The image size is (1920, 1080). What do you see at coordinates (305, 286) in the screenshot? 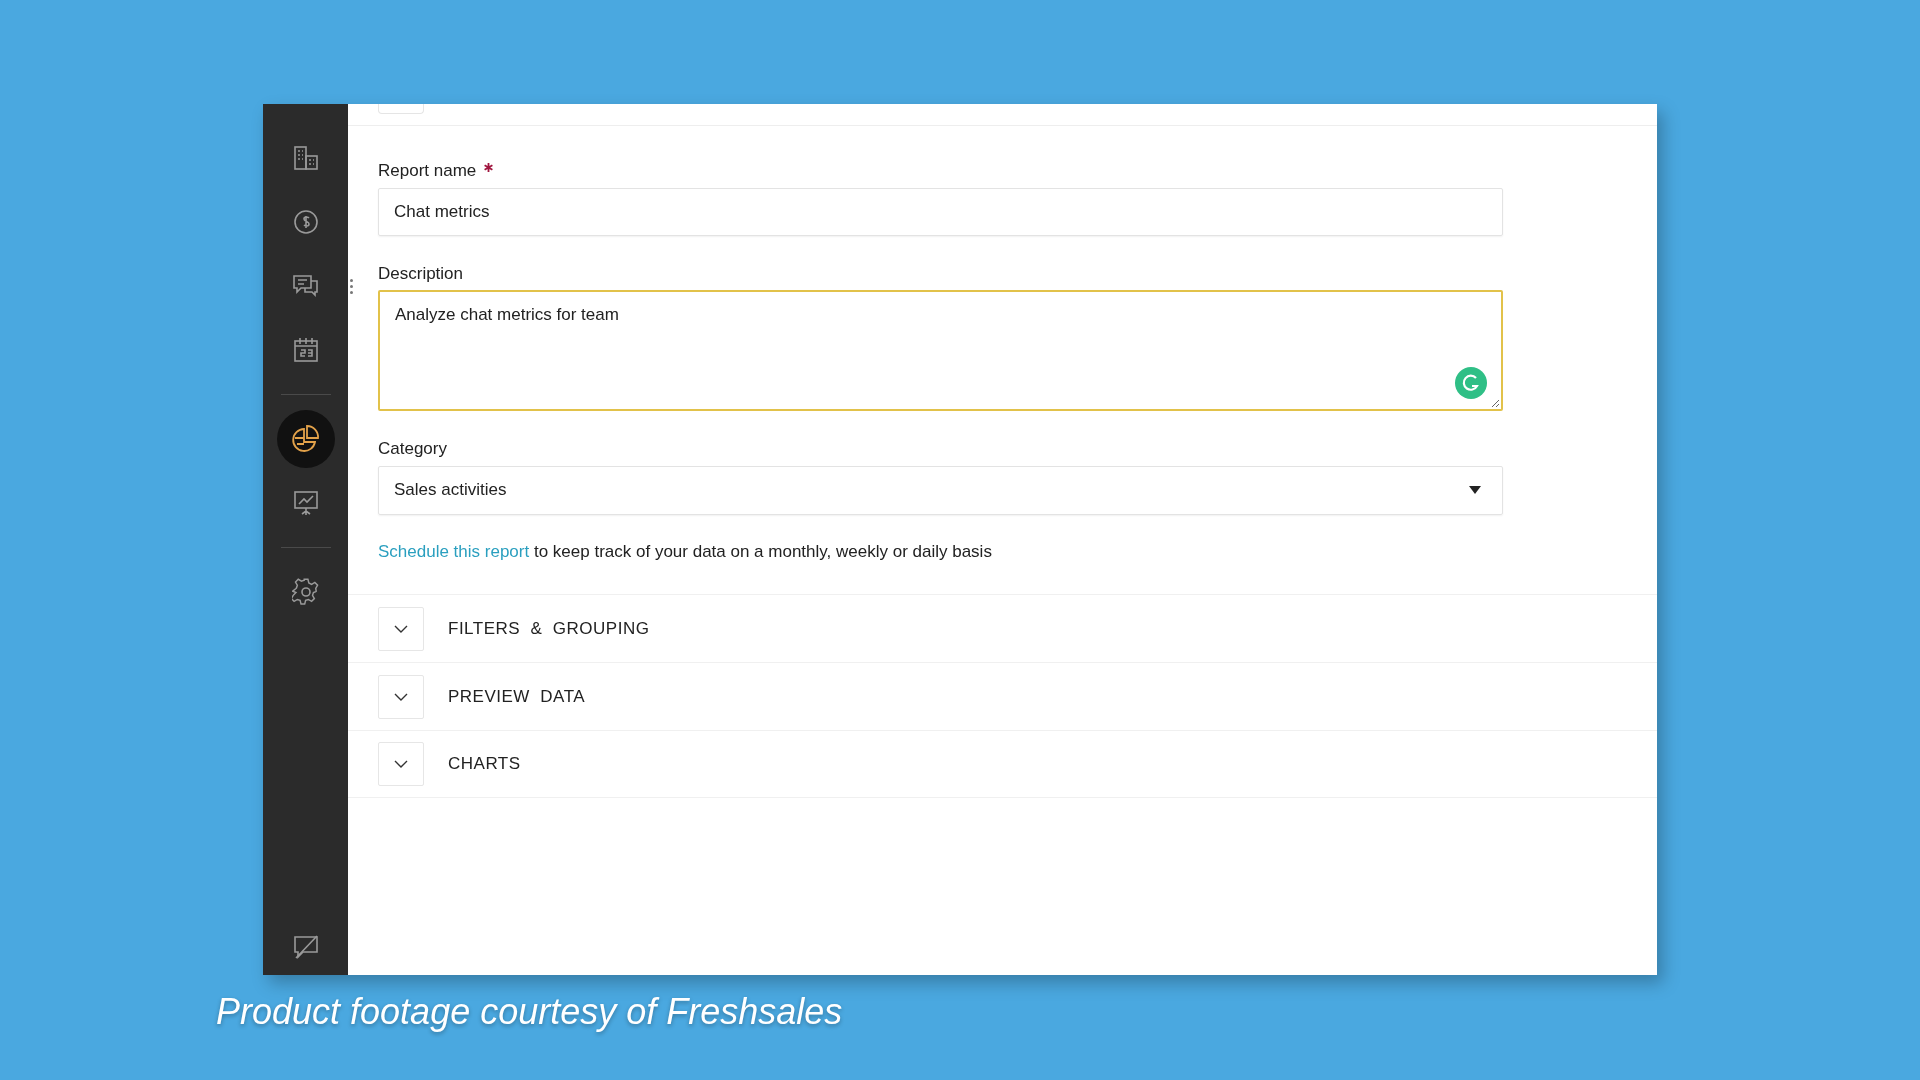
I see `chat-icon` at bounding box center [305, 286].